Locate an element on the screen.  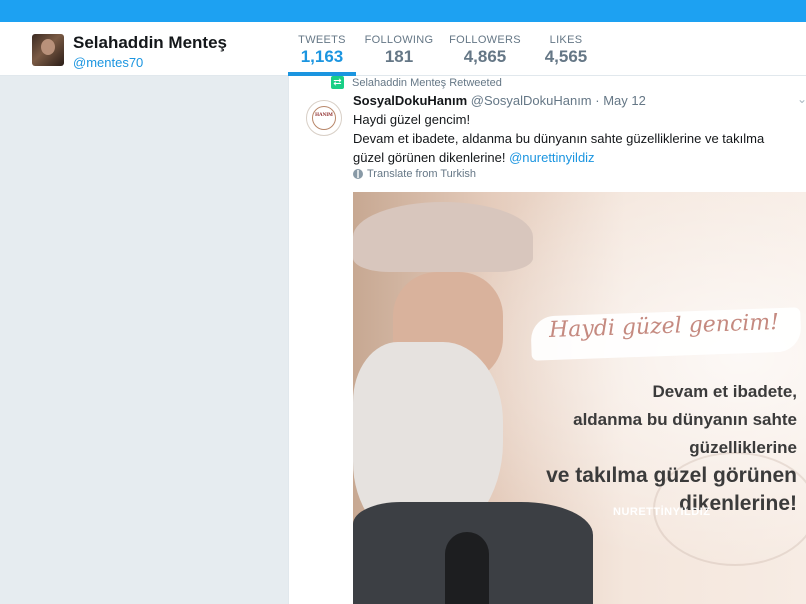
retweet-context: ⇄ Selahaddin Menteş Retweeted is located at coordinates (416, 82).